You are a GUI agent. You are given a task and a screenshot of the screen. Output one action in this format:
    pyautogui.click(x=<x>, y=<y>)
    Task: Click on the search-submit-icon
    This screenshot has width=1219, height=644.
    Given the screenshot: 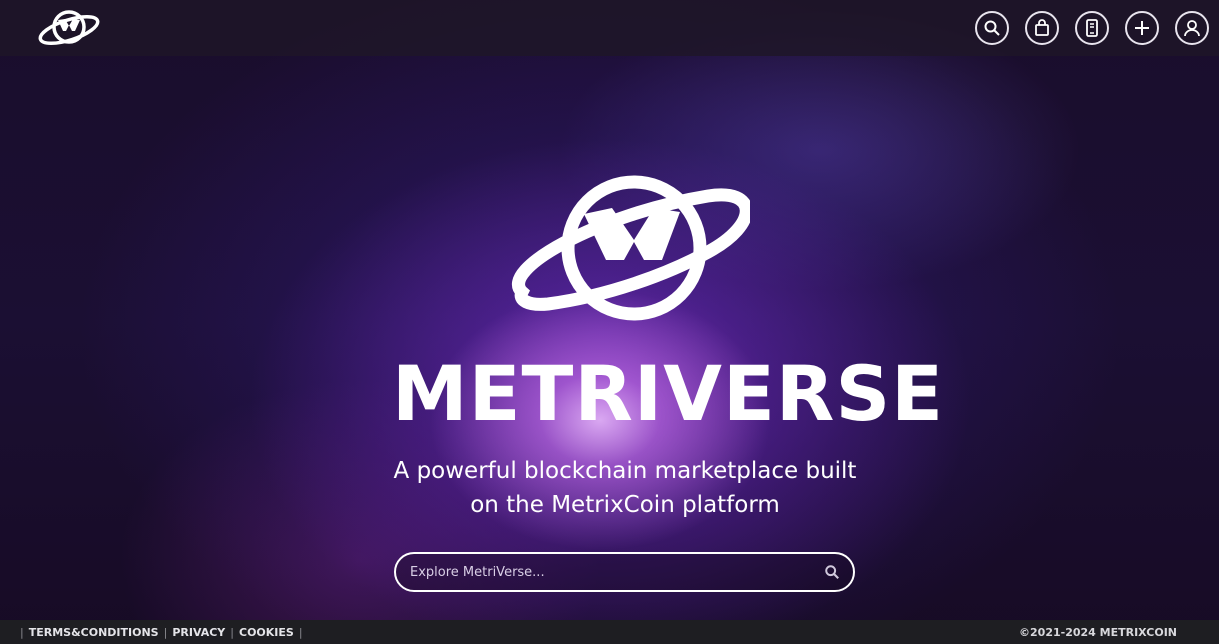 What is the action you would take?
    pyautogui.click(x=832, y=572)
    